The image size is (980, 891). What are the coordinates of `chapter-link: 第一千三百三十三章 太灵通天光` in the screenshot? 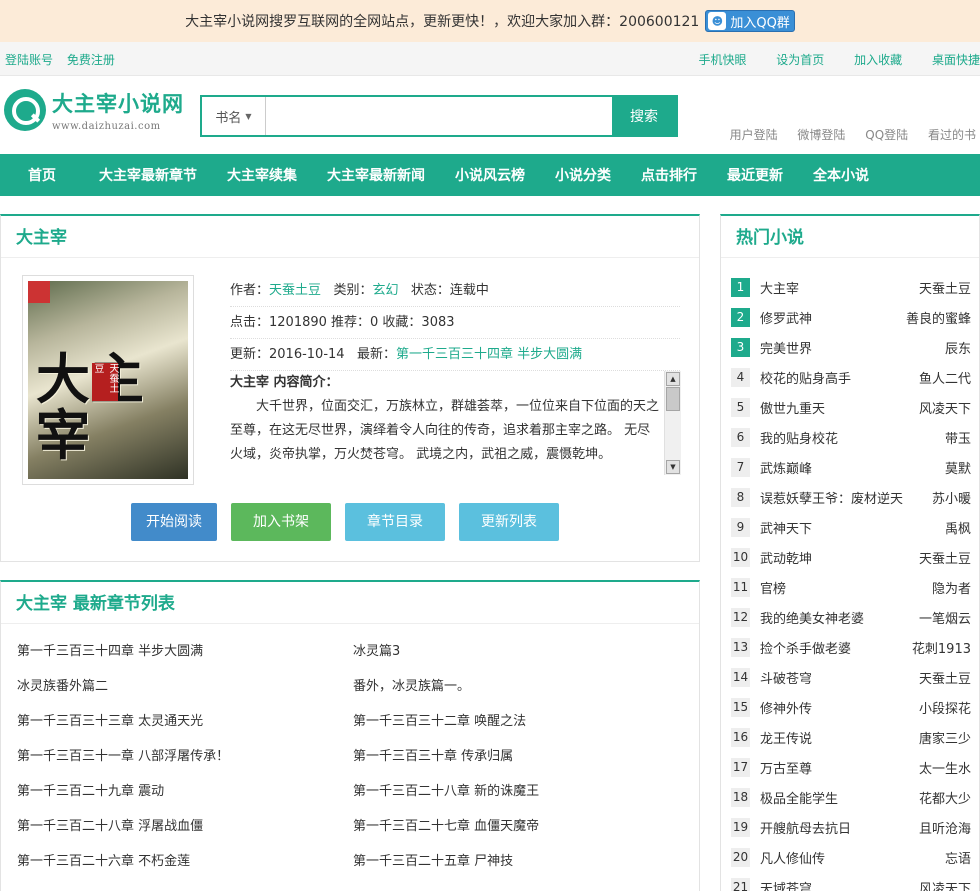 It's located at (185, 727).